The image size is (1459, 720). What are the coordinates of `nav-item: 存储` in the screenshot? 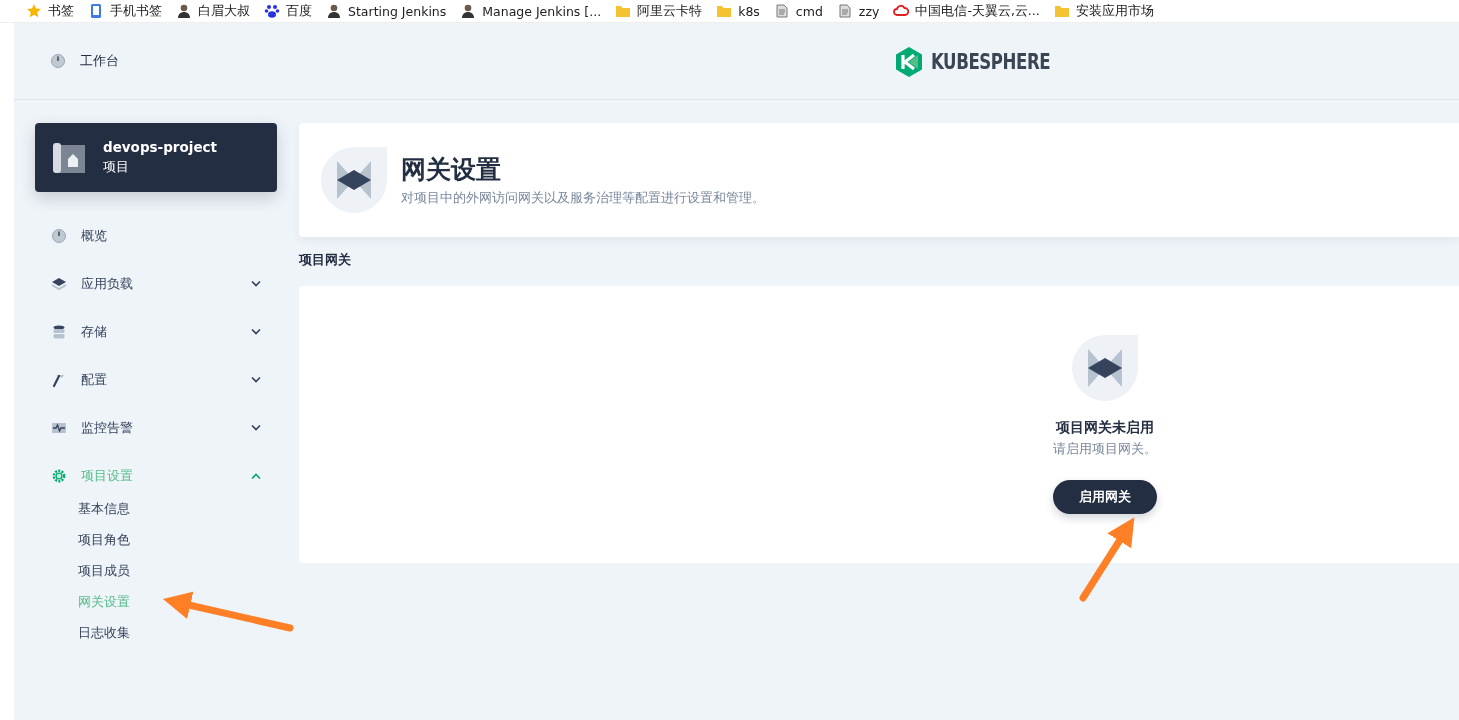 It's located at (156, 332).